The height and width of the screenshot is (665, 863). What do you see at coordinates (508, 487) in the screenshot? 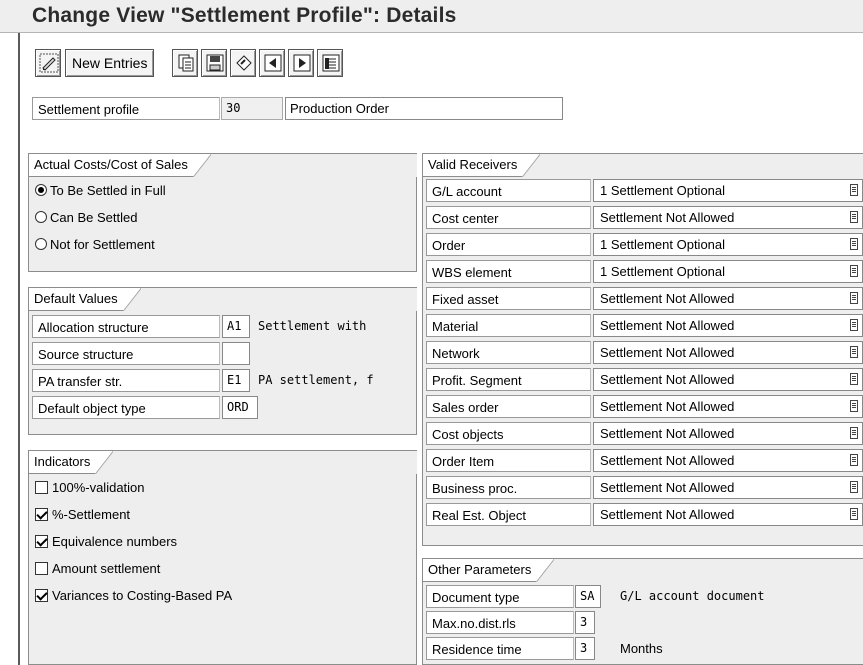
I see `receiver-label: Business proc.` at bounding box center [508, 487].